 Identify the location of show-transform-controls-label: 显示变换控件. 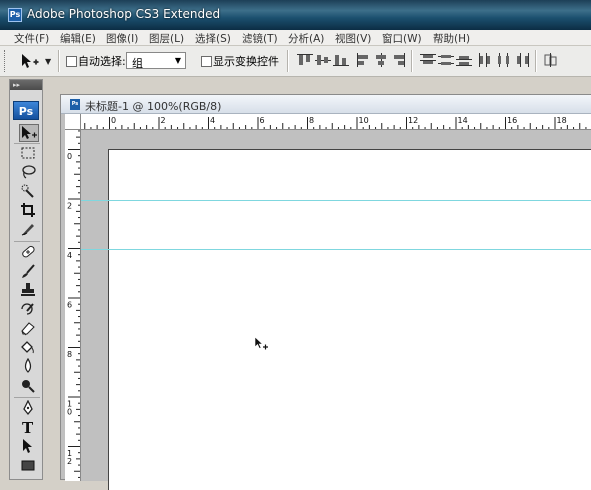
(246, 61).